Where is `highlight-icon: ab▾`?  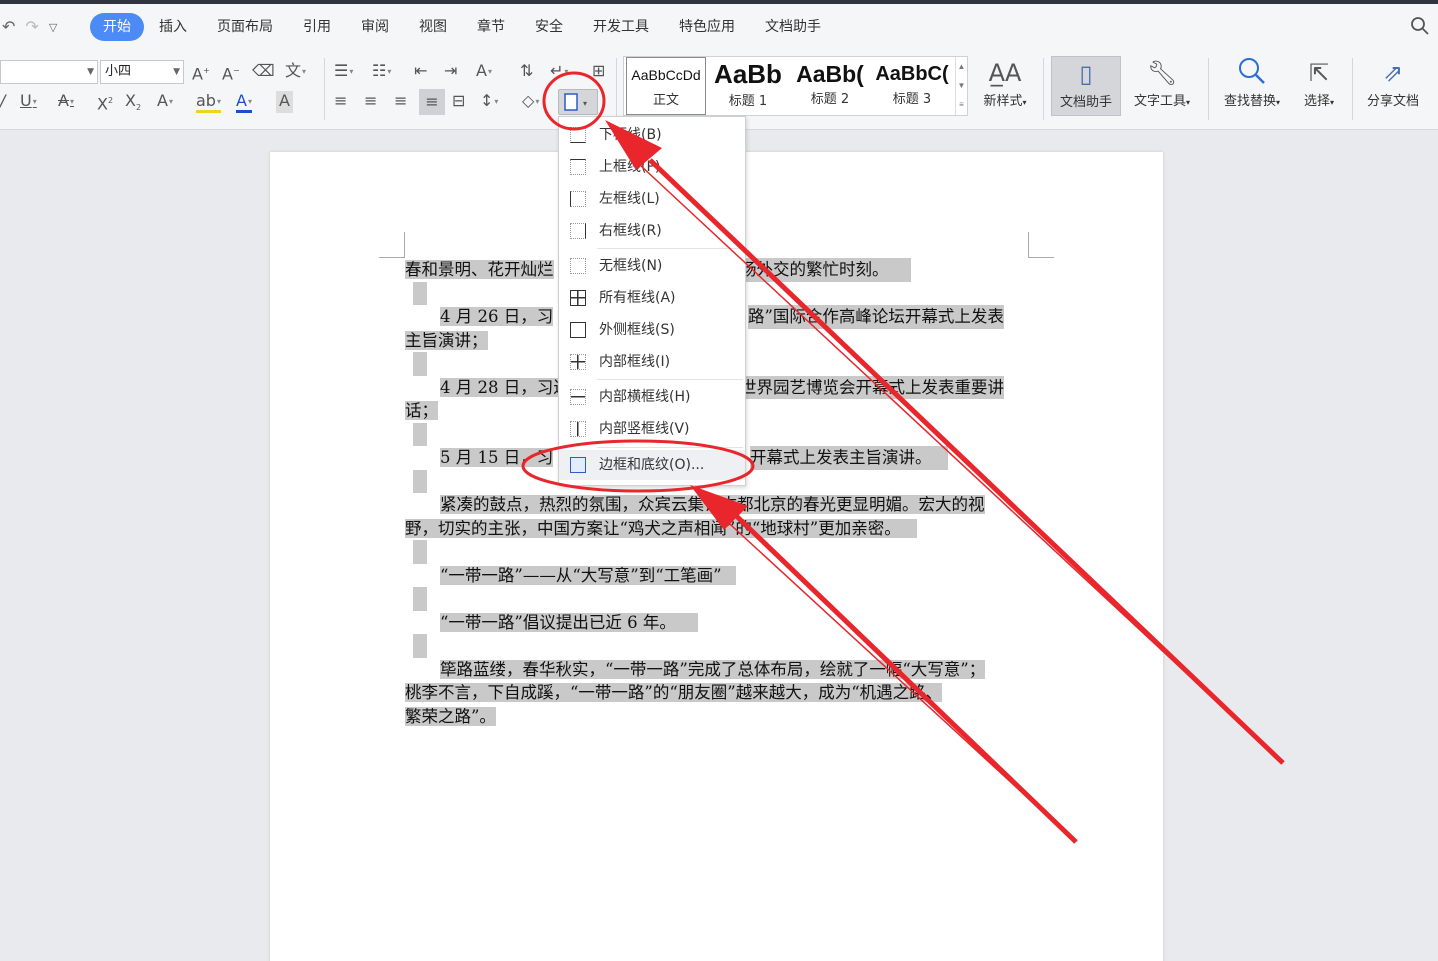 highlight-icon: ab▾ is located at coordinates (208, 102).